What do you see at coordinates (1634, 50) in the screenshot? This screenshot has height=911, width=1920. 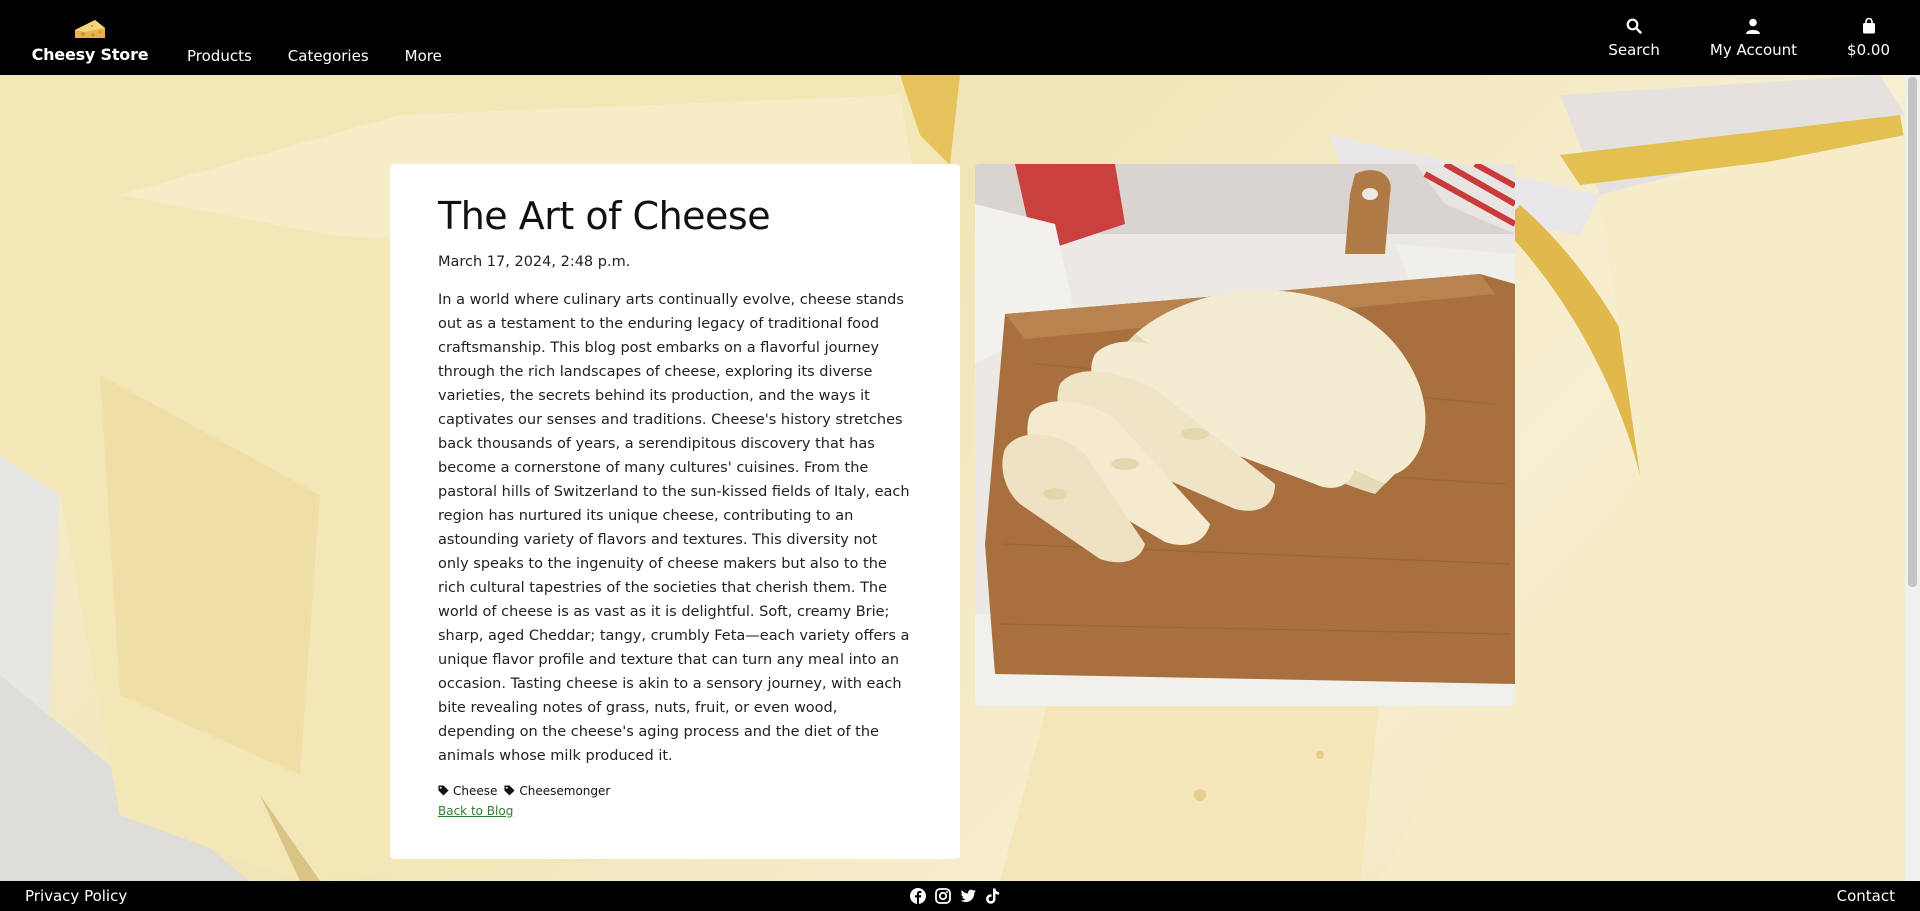 I see `search-label: Search` at bounding box center [1634, 50].